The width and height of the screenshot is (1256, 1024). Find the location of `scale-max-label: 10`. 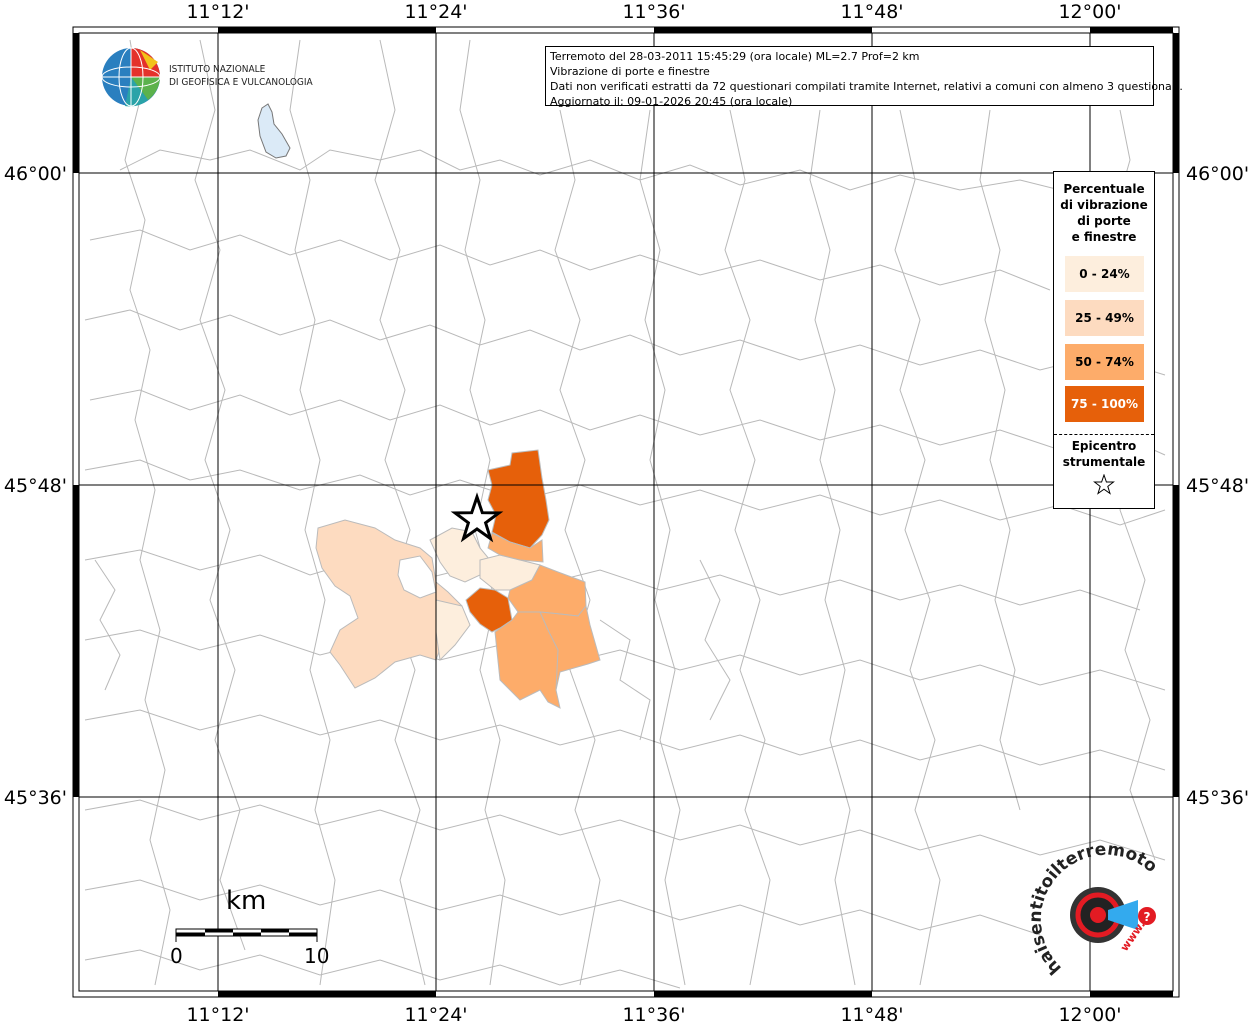

scale-max-label: 10 is located at coordinates (317, 956).